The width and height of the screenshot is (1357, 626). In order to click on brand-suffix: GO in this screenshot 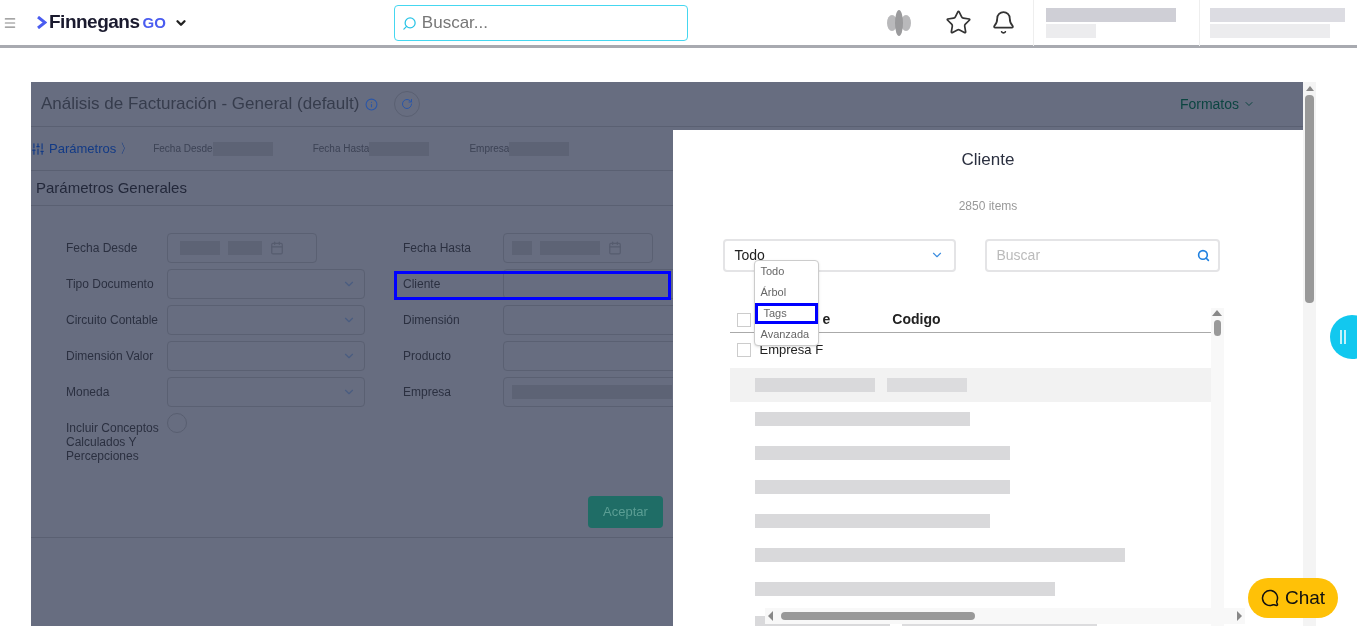, I will do `click(154, 23)`.